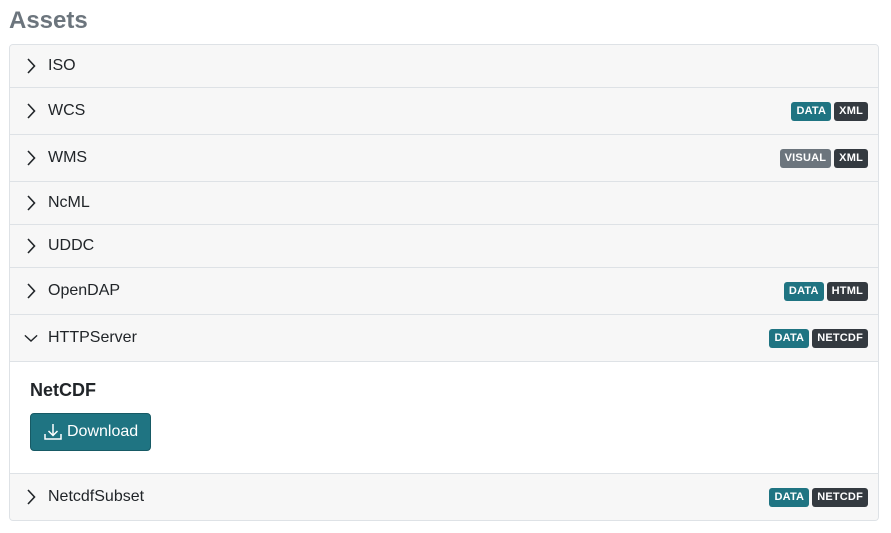 This screenshot has height=533, width=891. I want to click on accordion-item-label: HTTPServer, so click(92, 337).